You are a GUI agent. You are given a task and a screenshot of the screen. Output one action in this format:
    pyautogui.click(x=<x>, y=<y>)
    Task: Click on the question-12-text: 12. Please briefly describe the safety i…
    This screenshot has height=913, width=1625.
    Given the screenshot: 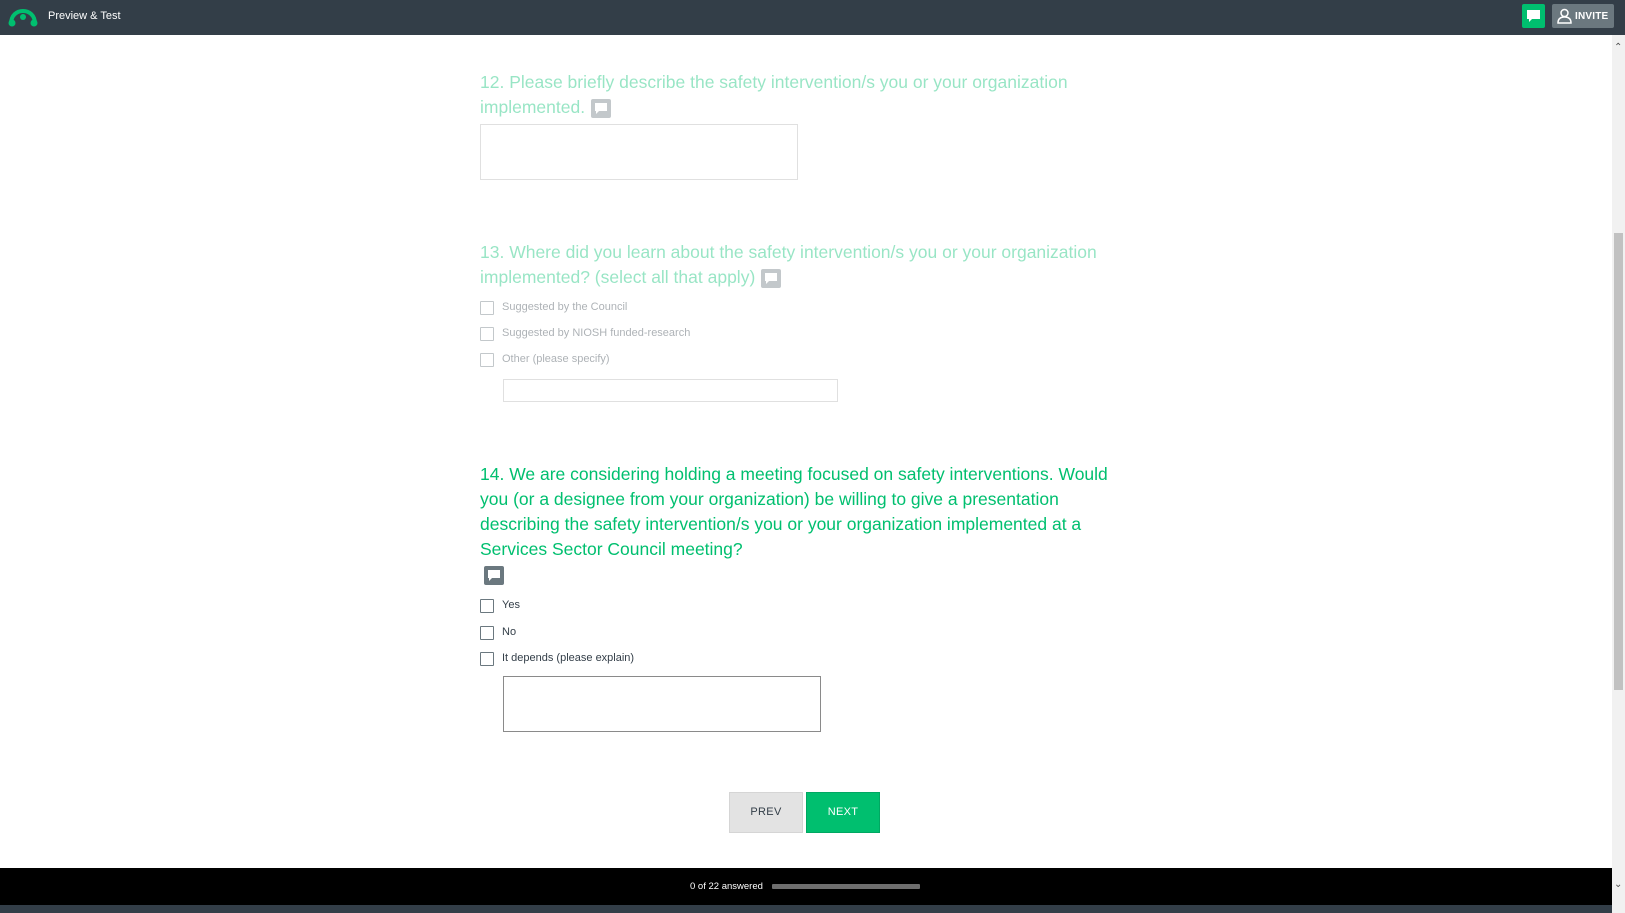 What is the action you would take?
    pyautogui.click(x=774, y=94)
    